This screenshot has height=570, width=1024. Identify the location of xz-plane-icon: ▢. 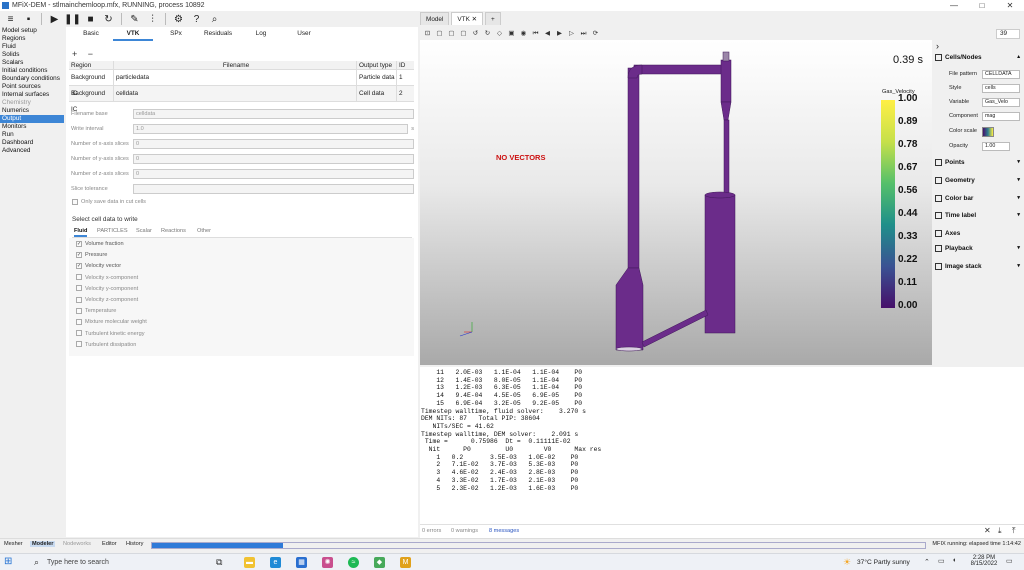
(451, 34).